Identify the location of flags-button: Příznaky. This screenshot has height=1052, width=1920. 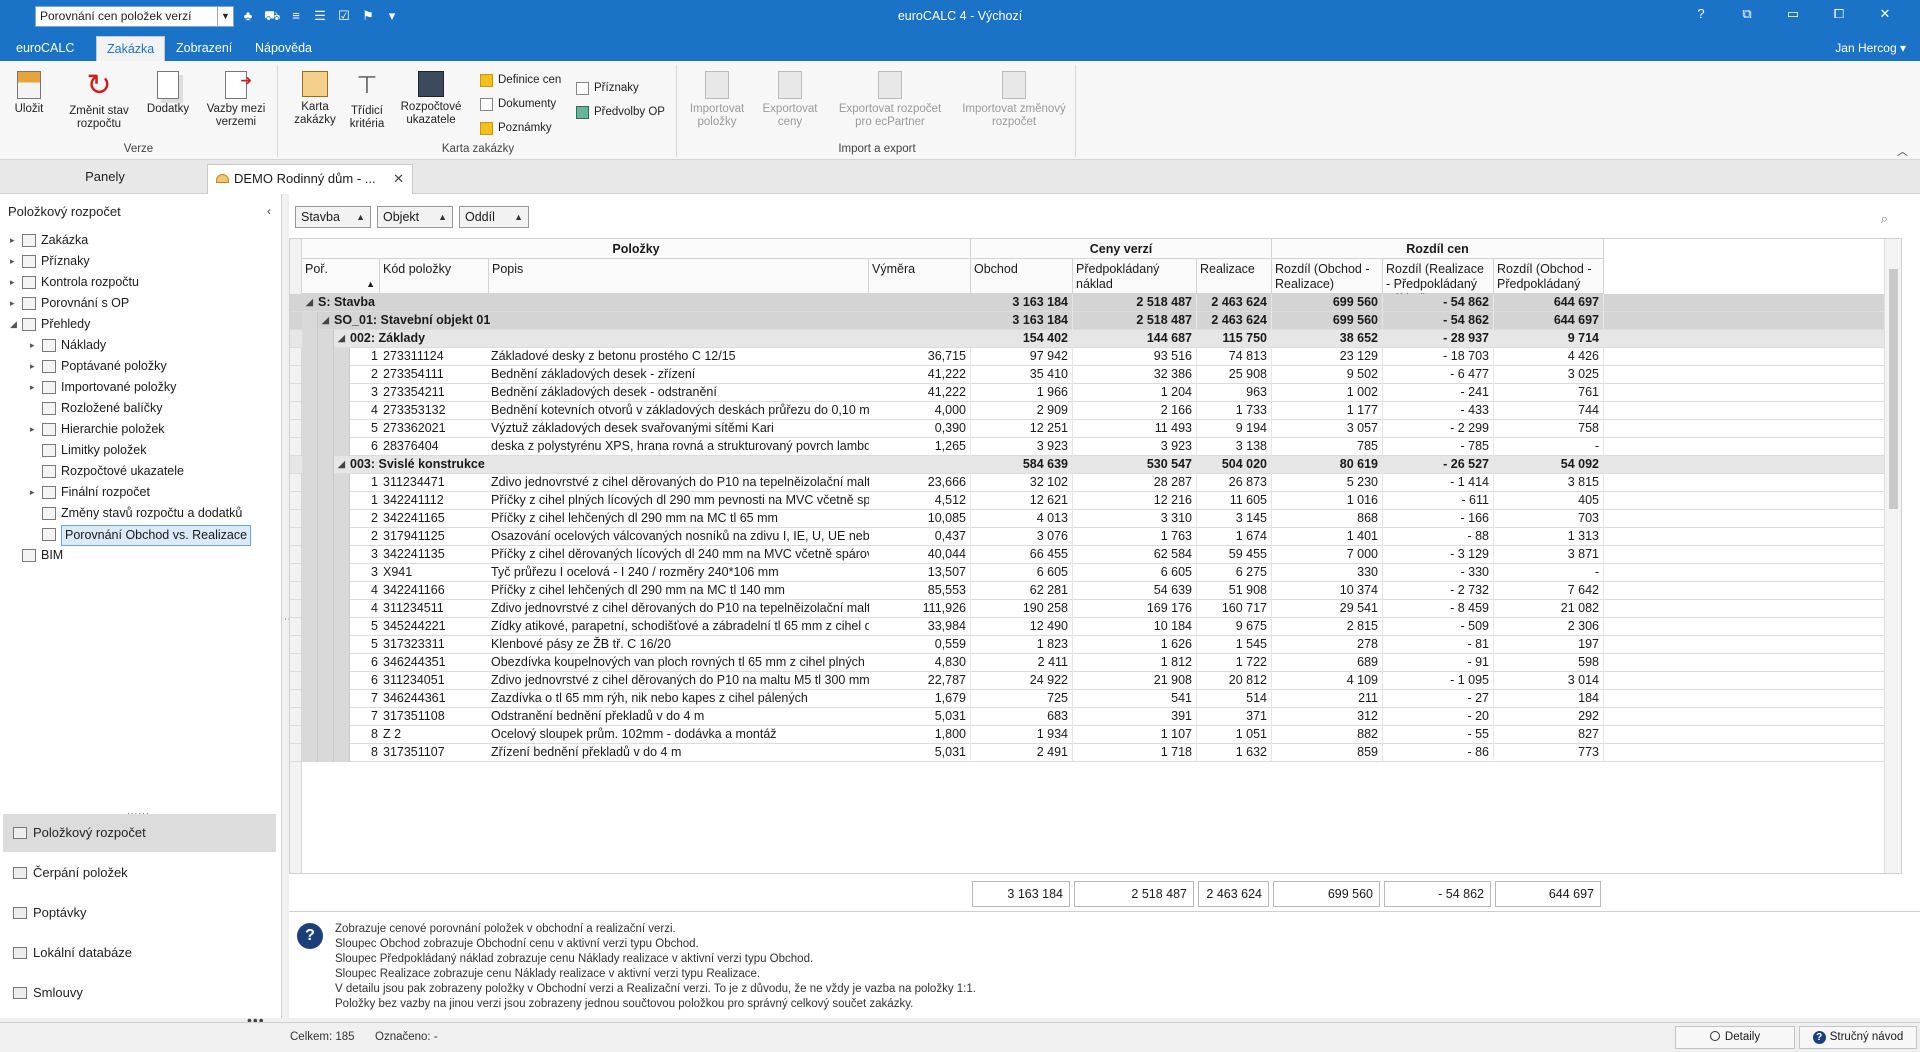
(607, 88).